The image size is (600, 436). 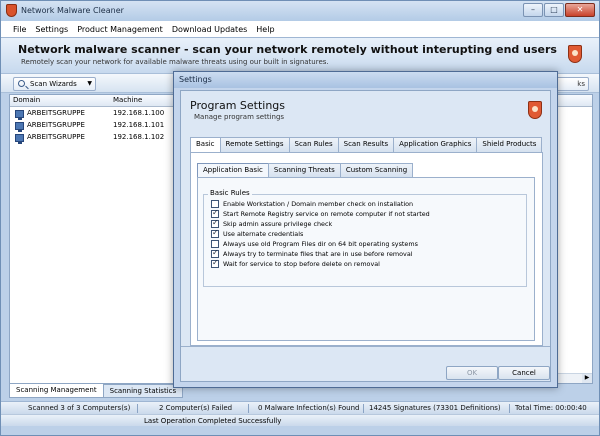 I want to click on status-bar-secondary: Last Operation Completed Successfully, so click(x=300, y=420).